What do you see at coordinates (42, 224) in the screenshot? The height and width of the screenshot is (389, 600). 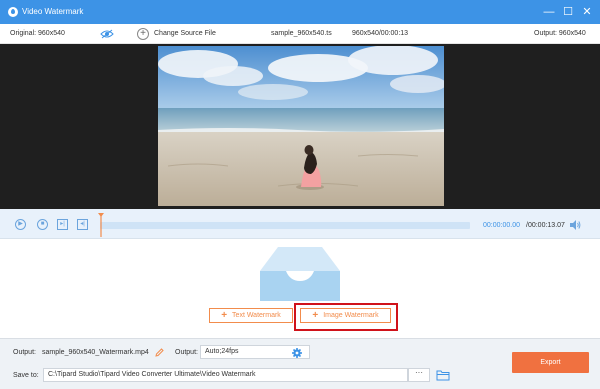 I see `stop-icon: ■` at bounding box center [42, 224].